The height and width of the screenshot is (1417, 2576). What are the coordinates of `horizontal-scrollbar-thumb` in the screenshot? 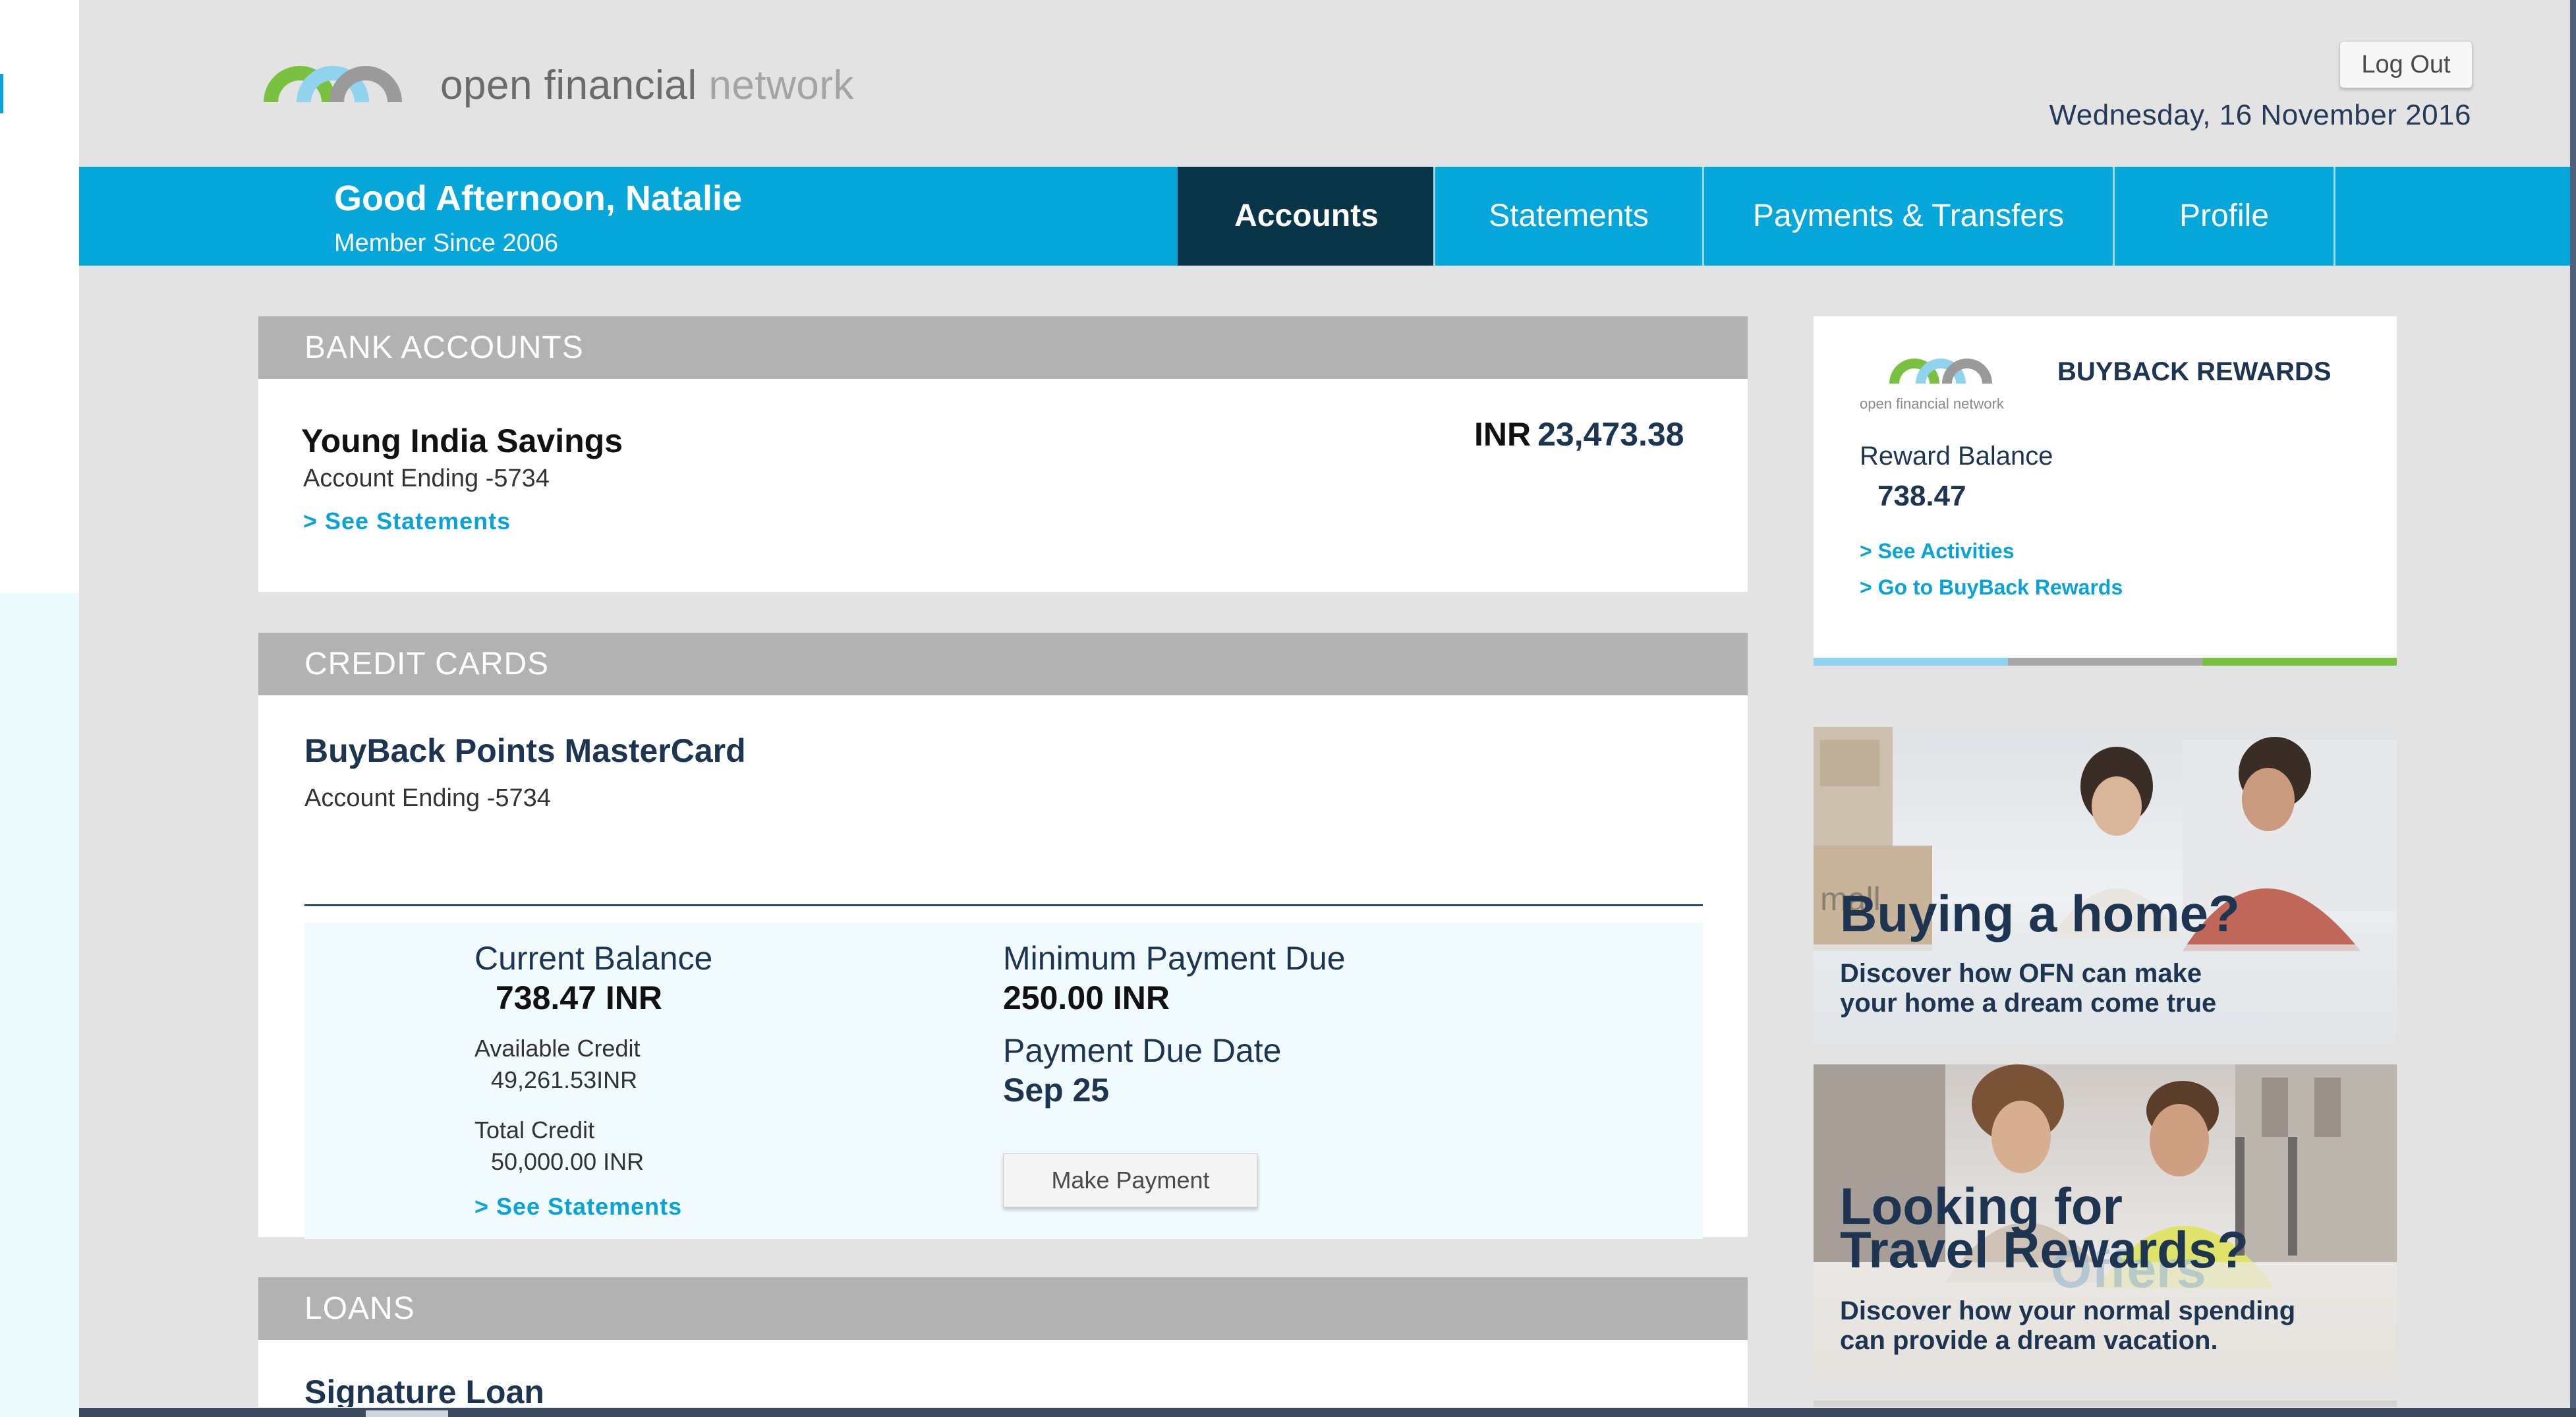 It's located at (407, 1413).